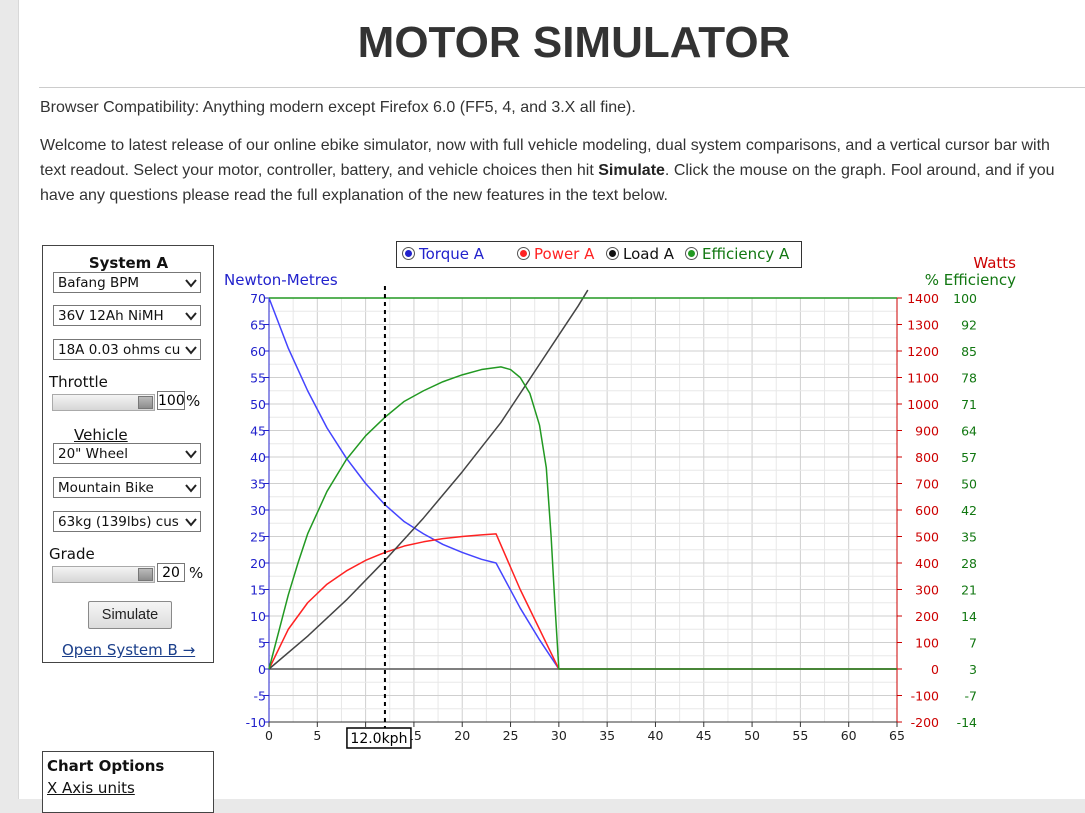  What do you see at coordinates (927, 563) in the screenshot?
I see `y-tick-label-watts: 400` at bounding box center [927, 563].